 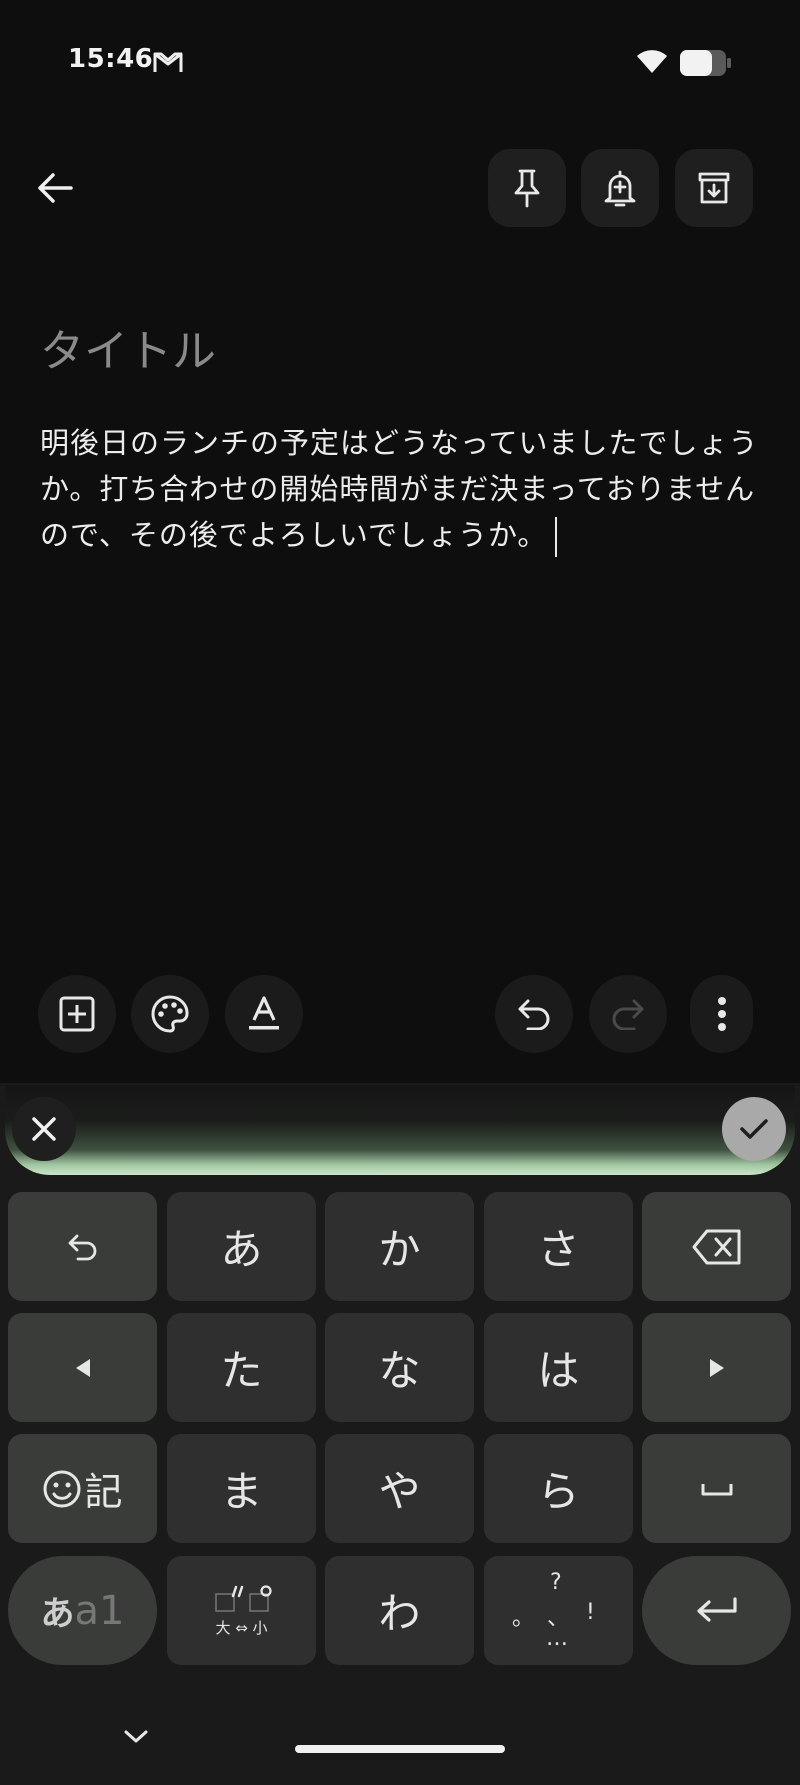 I want to click on key-ha: は, so click(x=558, y=1367).